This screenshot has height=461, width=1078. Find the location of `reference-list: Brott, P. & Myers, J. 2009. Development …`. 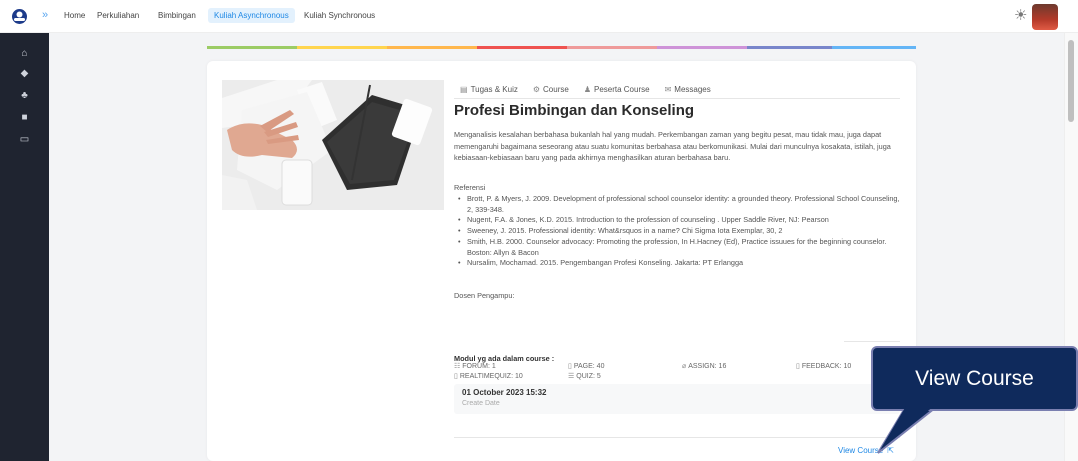

reference-list: Brott, P. & Myers, J. 2009. Development … is located at coordinates (682, 231).